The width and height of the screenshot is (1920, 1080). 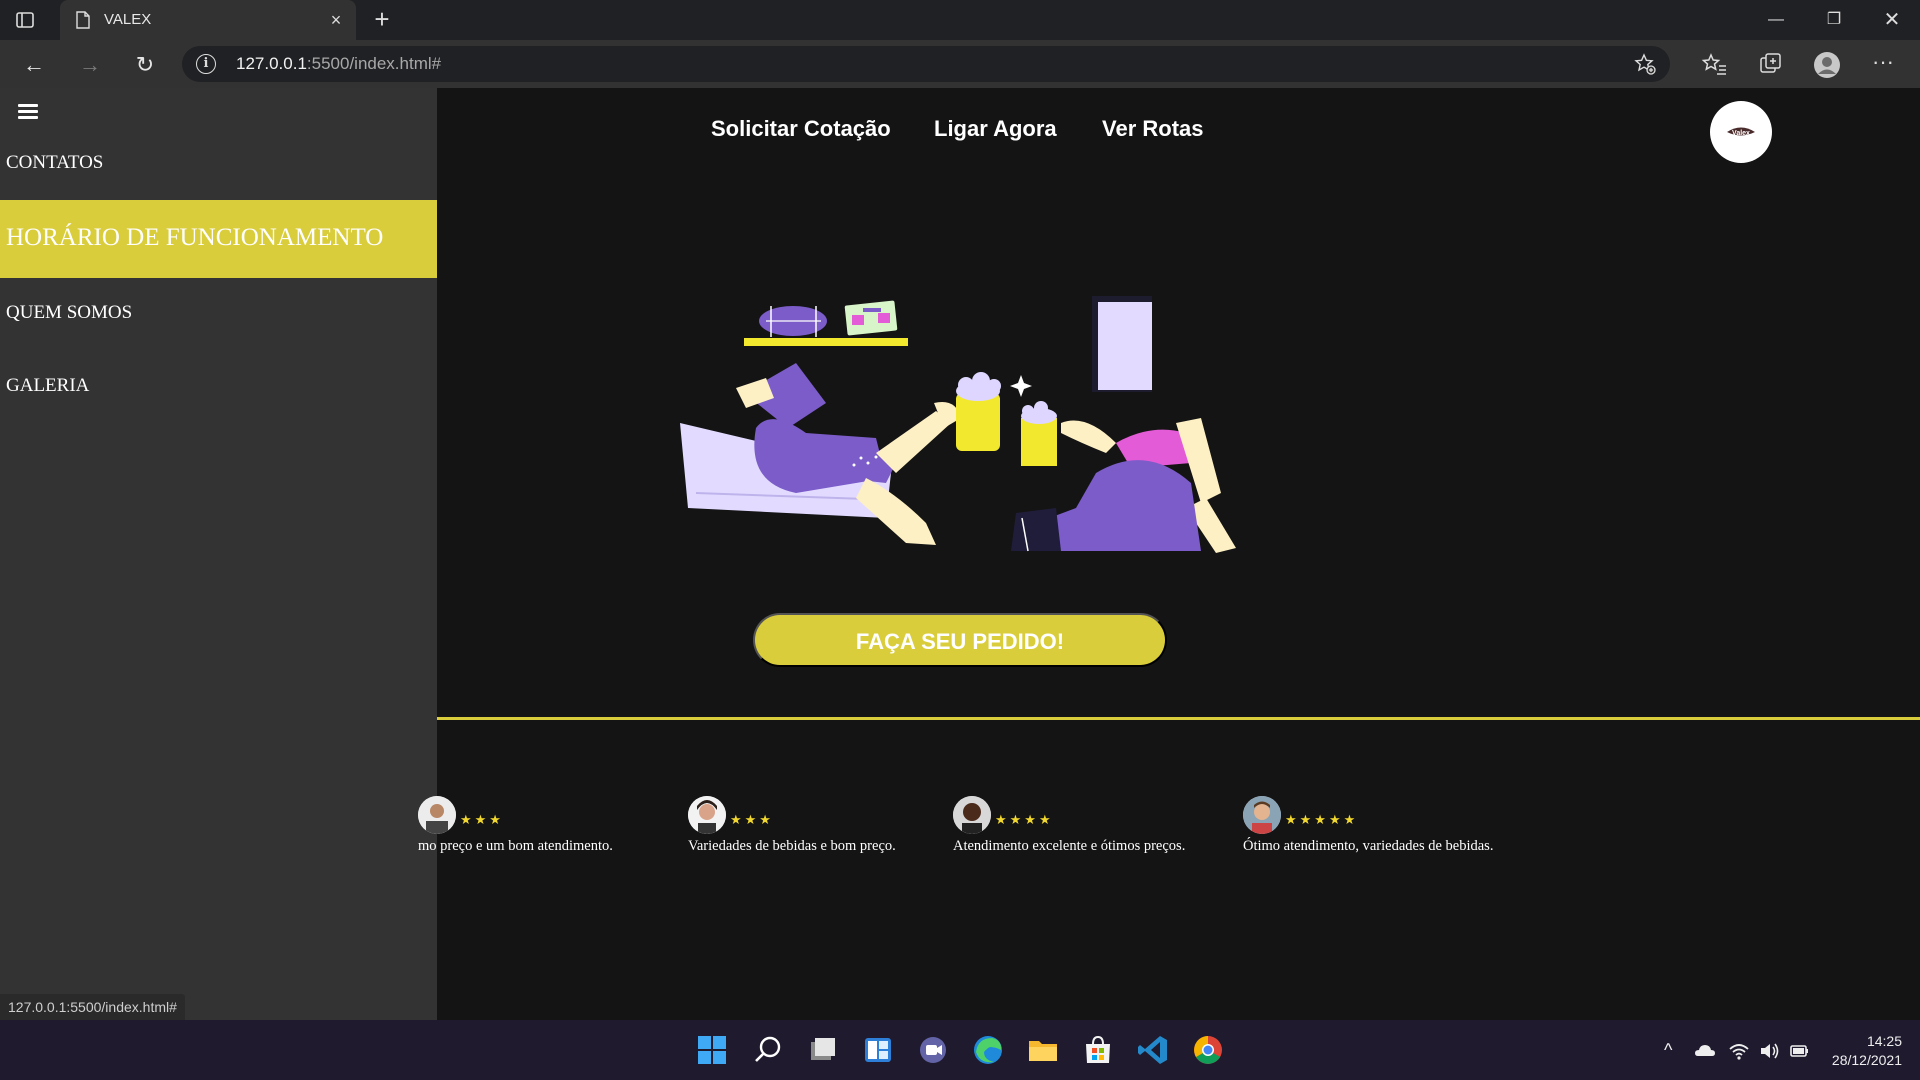 I want to click on close-tab-icon: ×, so click(x=336, y=20).